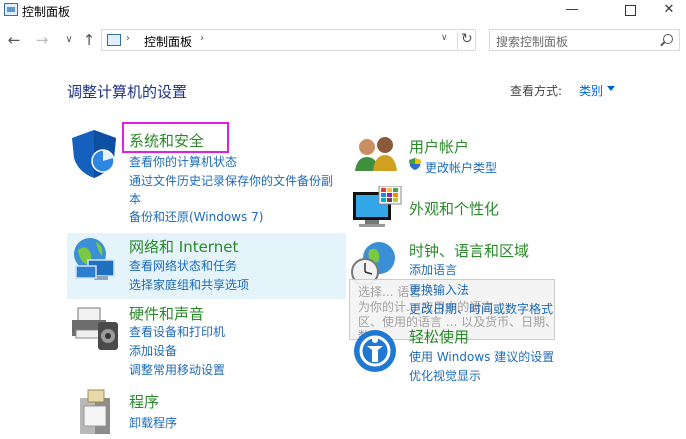 The height and width of the screenshot is (439, 686). Describe the element at coordinates (95, 327) in the screenshot. I see `printer-icon` at that location.